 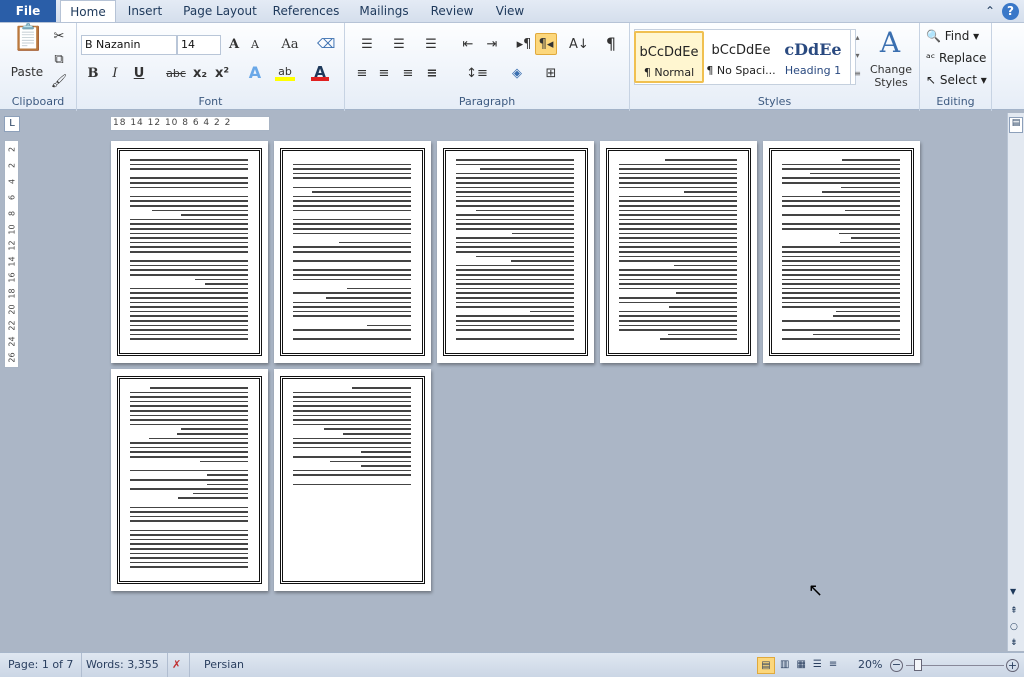 What do you see at coordinates (896, 665) in the screenshot?
I see `zoom-out-icon: −` at bounding box center [896, 665].